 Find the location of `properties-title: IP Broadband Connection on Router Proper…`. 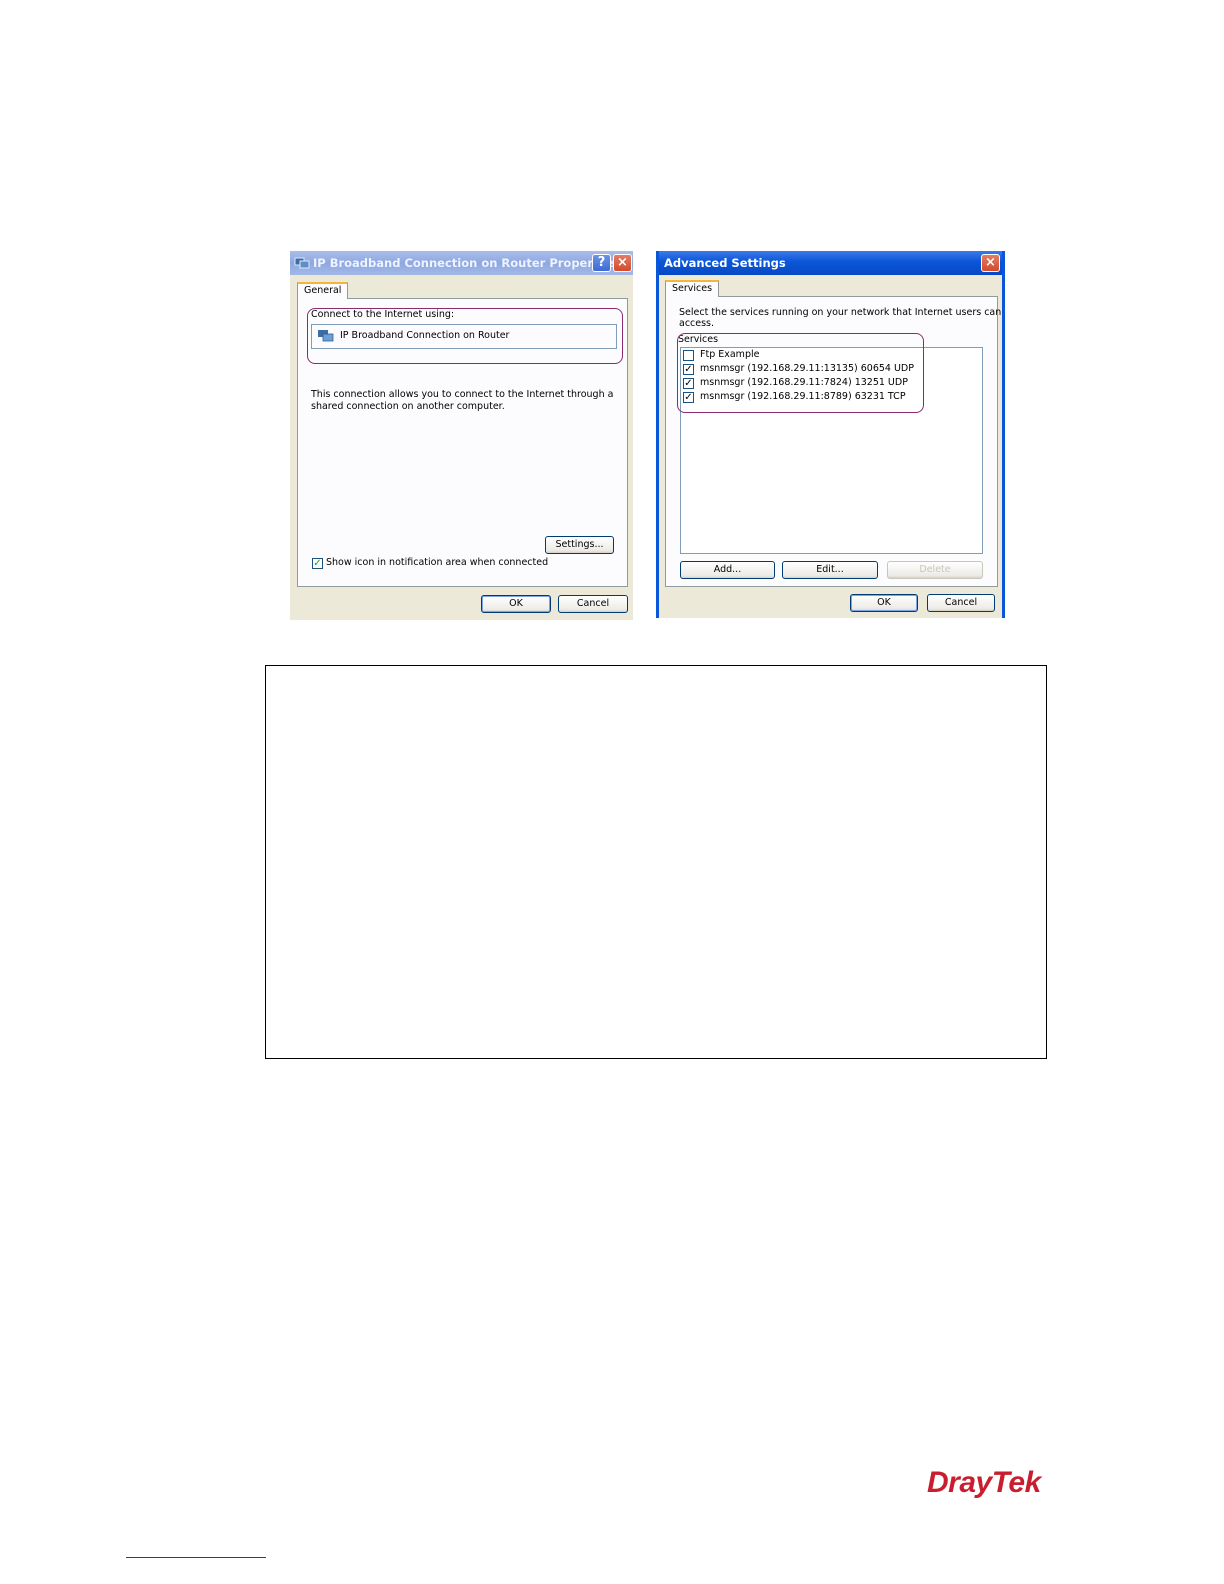

properties-title: IP Broadband Connection on Router Proper… is located at coordinates (465, 263).